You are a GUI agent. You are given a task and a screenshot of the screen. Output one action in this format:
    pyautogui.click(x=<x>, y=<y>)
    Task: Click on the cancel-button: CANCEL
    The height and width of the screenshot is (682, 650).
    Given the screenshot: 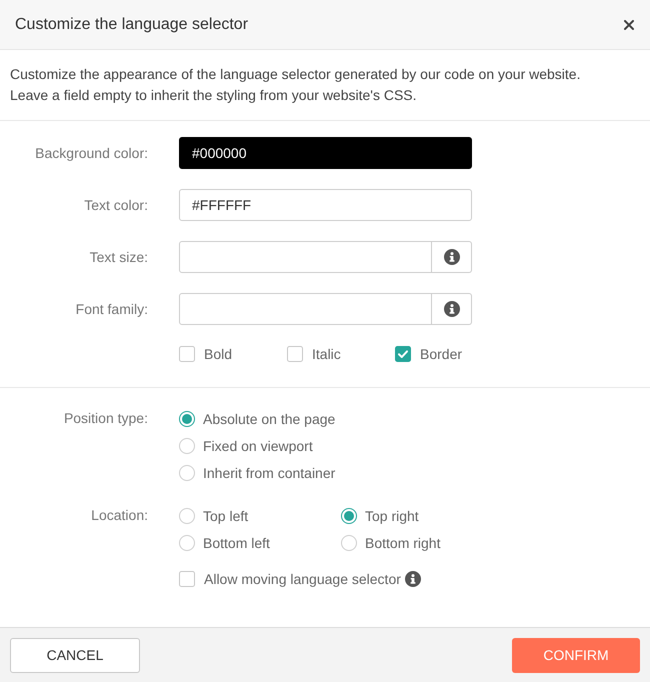 What is the action you would take?
    pyautogui.click(x=75, y=655)
    